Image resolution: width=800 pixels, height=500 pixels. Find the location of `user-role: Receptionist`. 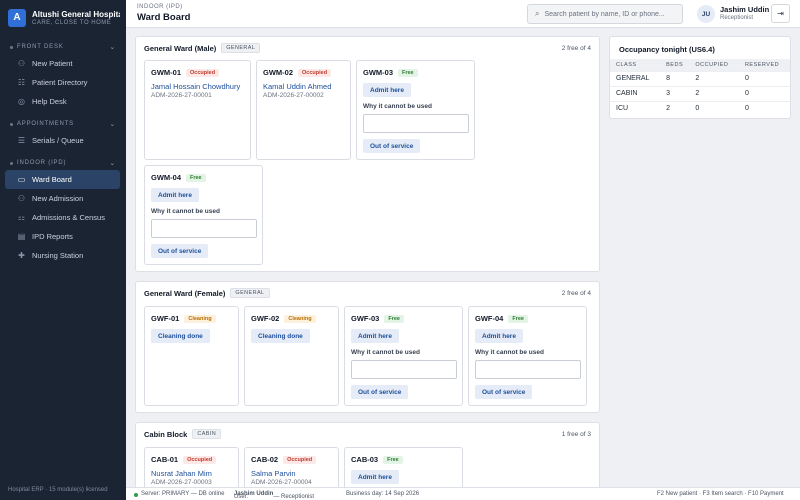

user-role: Receptionist is located at coordinates (737, 18).